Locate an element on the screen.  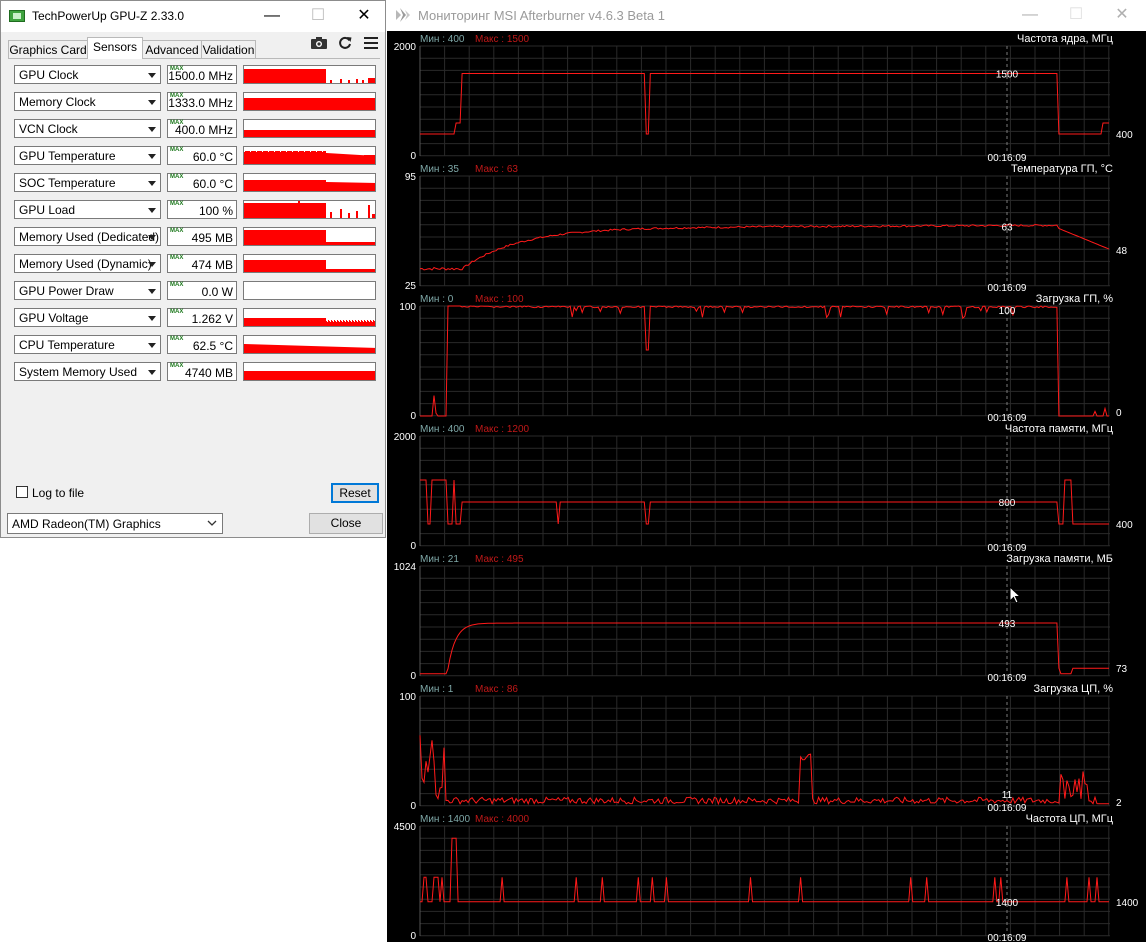
tab-advanced: Advanced is located at coordinates (172, 49).